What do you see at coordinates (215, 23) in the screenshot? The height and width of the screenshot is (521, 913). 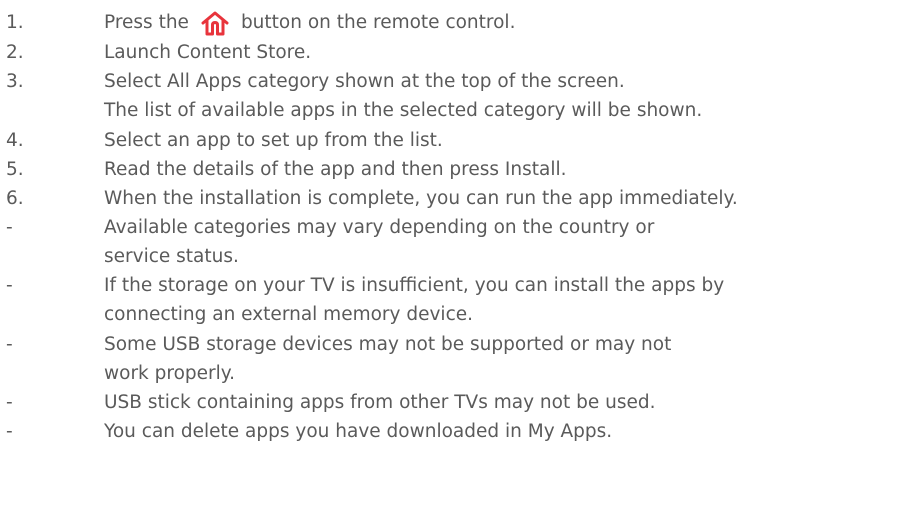 I see `home-icon` at bounding box center [215, 23].